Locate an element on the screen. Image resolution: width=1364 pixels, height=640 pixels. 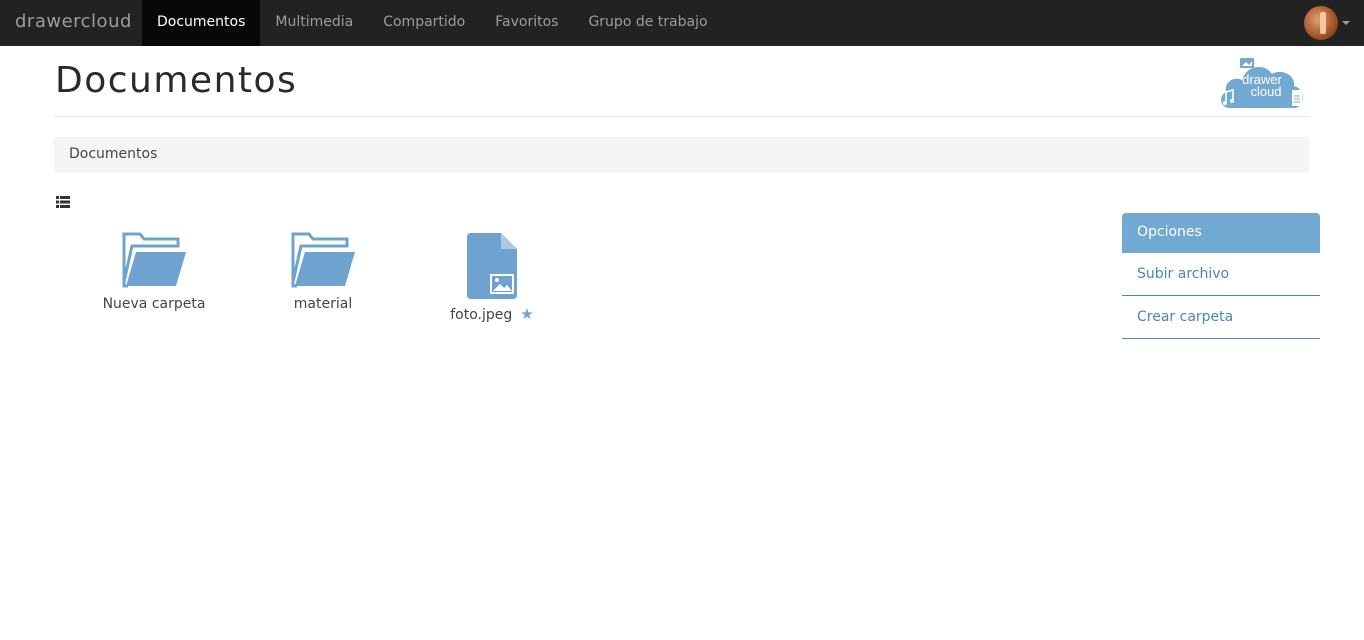
file-item-image: foto.jpeg ★ is located at coordinates (492, 276).